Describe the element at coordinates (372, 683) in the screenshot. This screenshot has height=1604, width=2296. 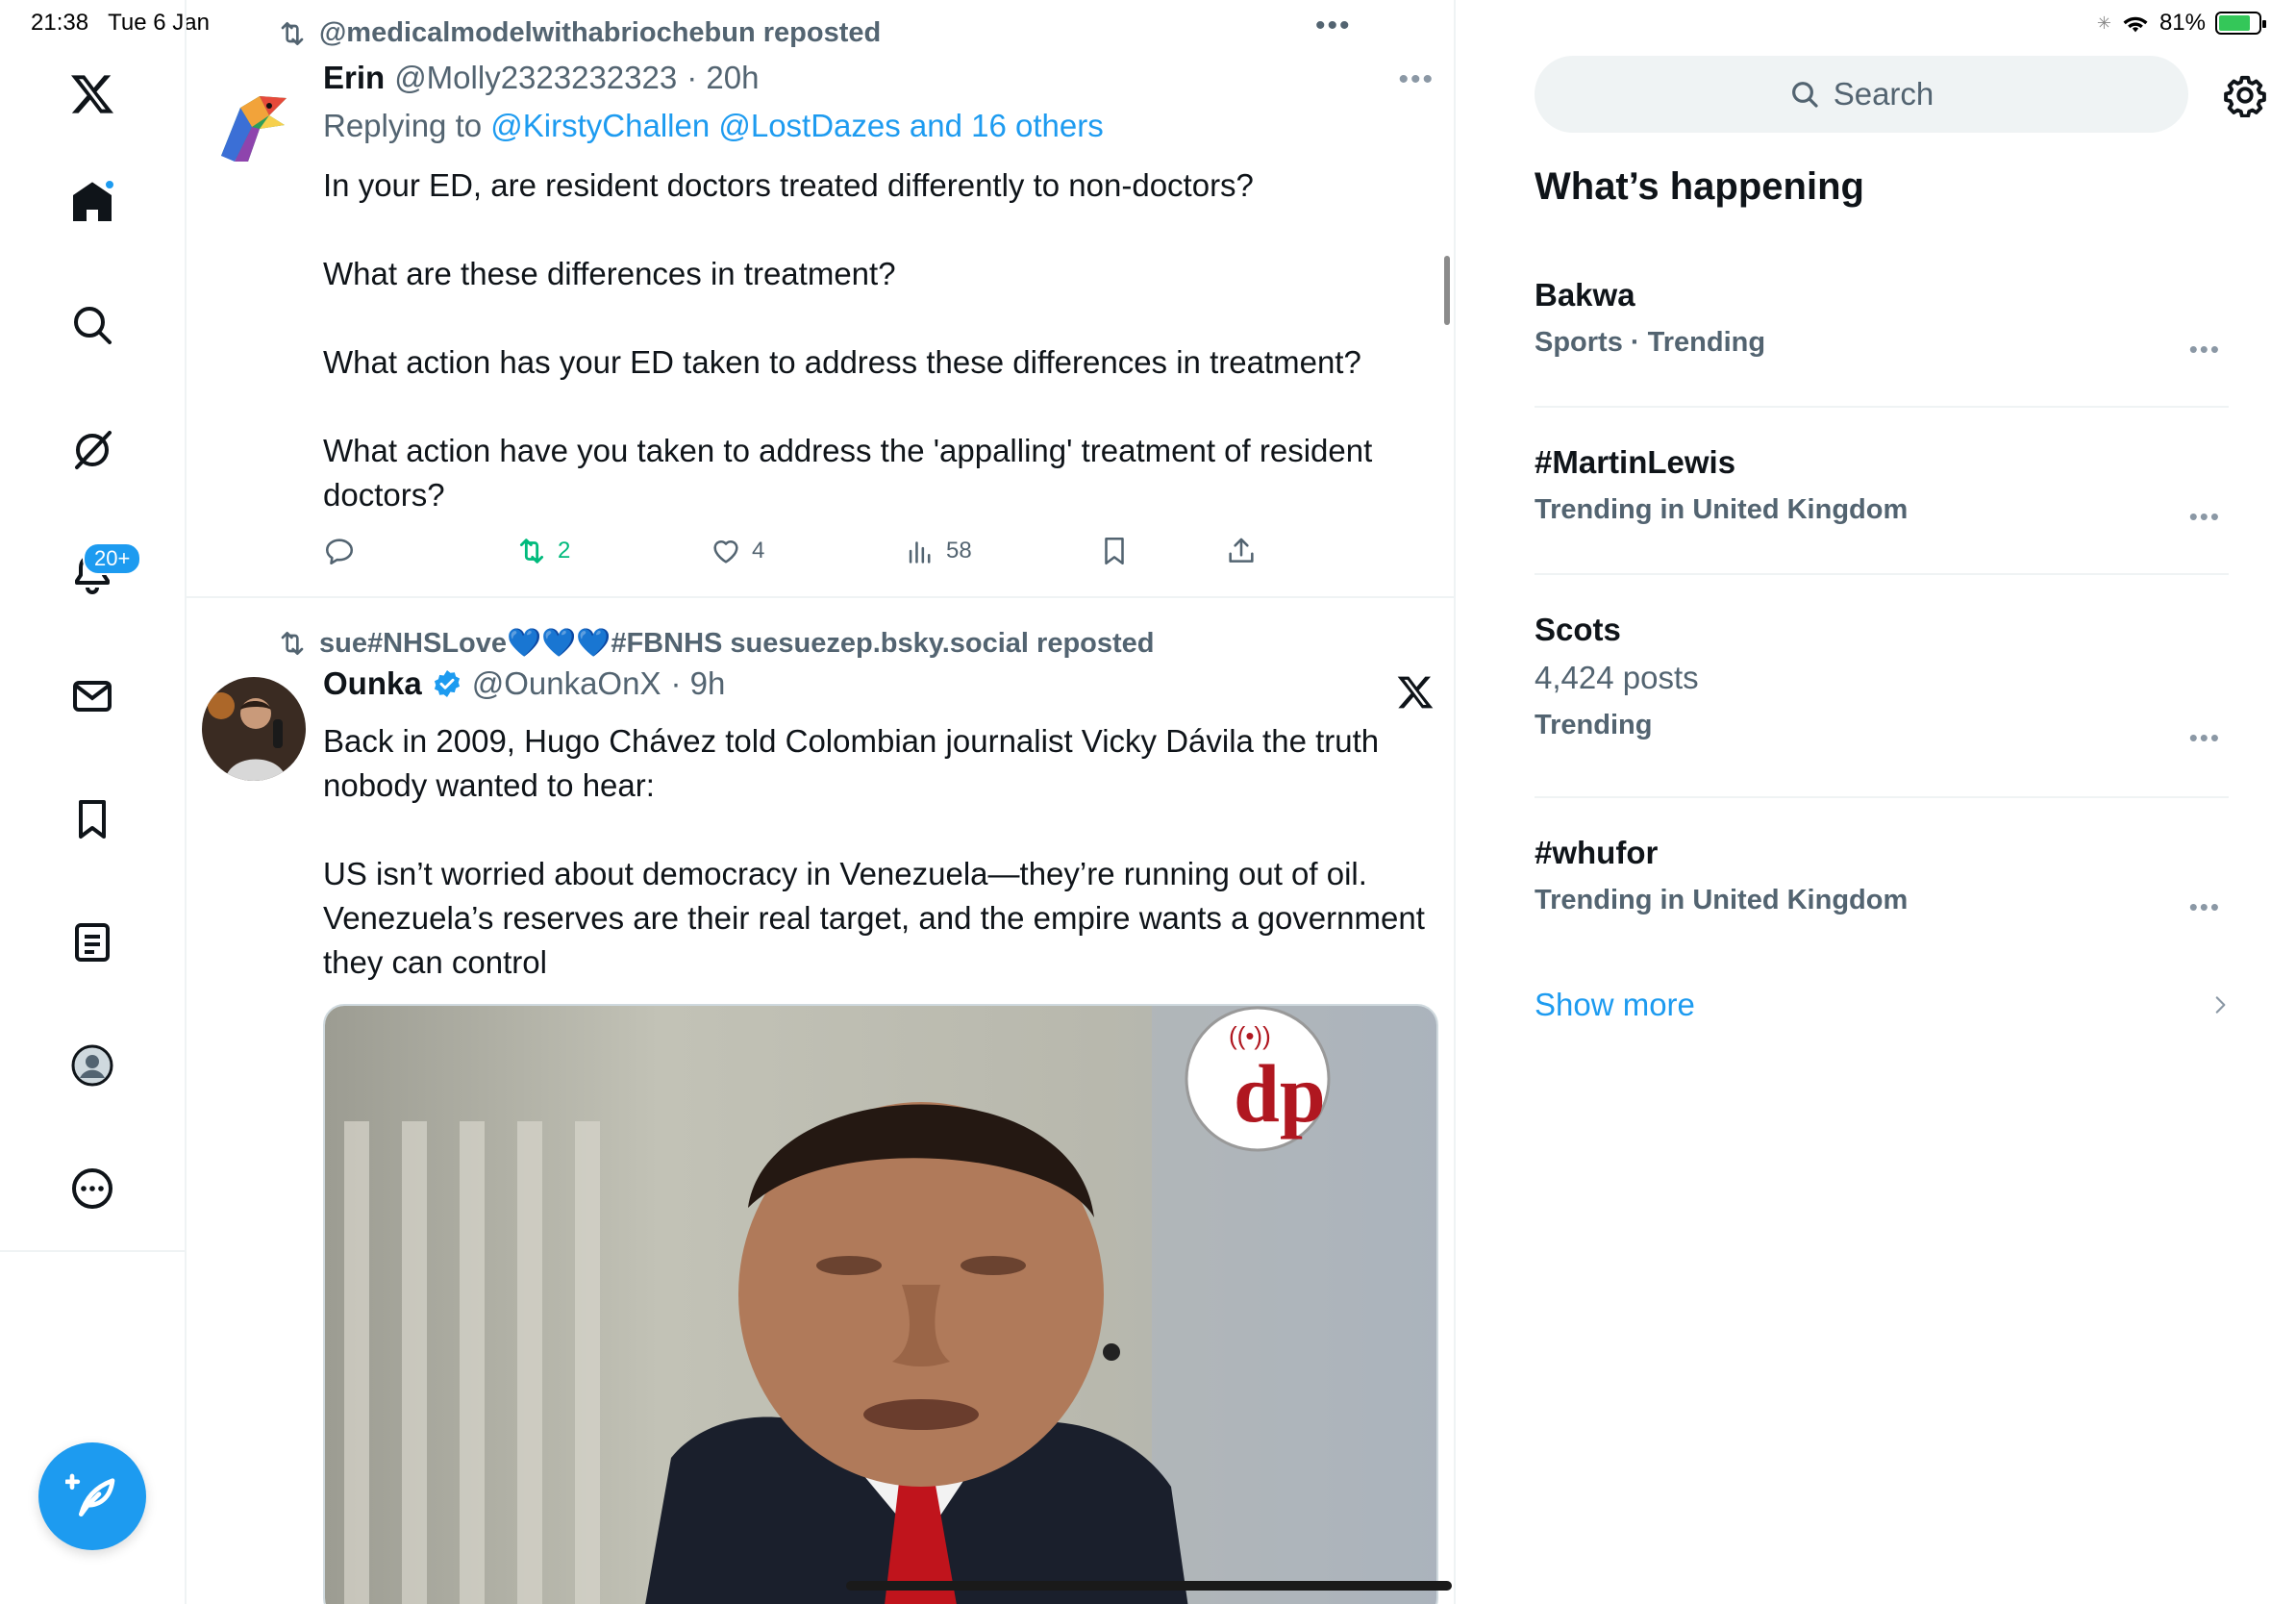
I see `author-name: Ounka` at that location.